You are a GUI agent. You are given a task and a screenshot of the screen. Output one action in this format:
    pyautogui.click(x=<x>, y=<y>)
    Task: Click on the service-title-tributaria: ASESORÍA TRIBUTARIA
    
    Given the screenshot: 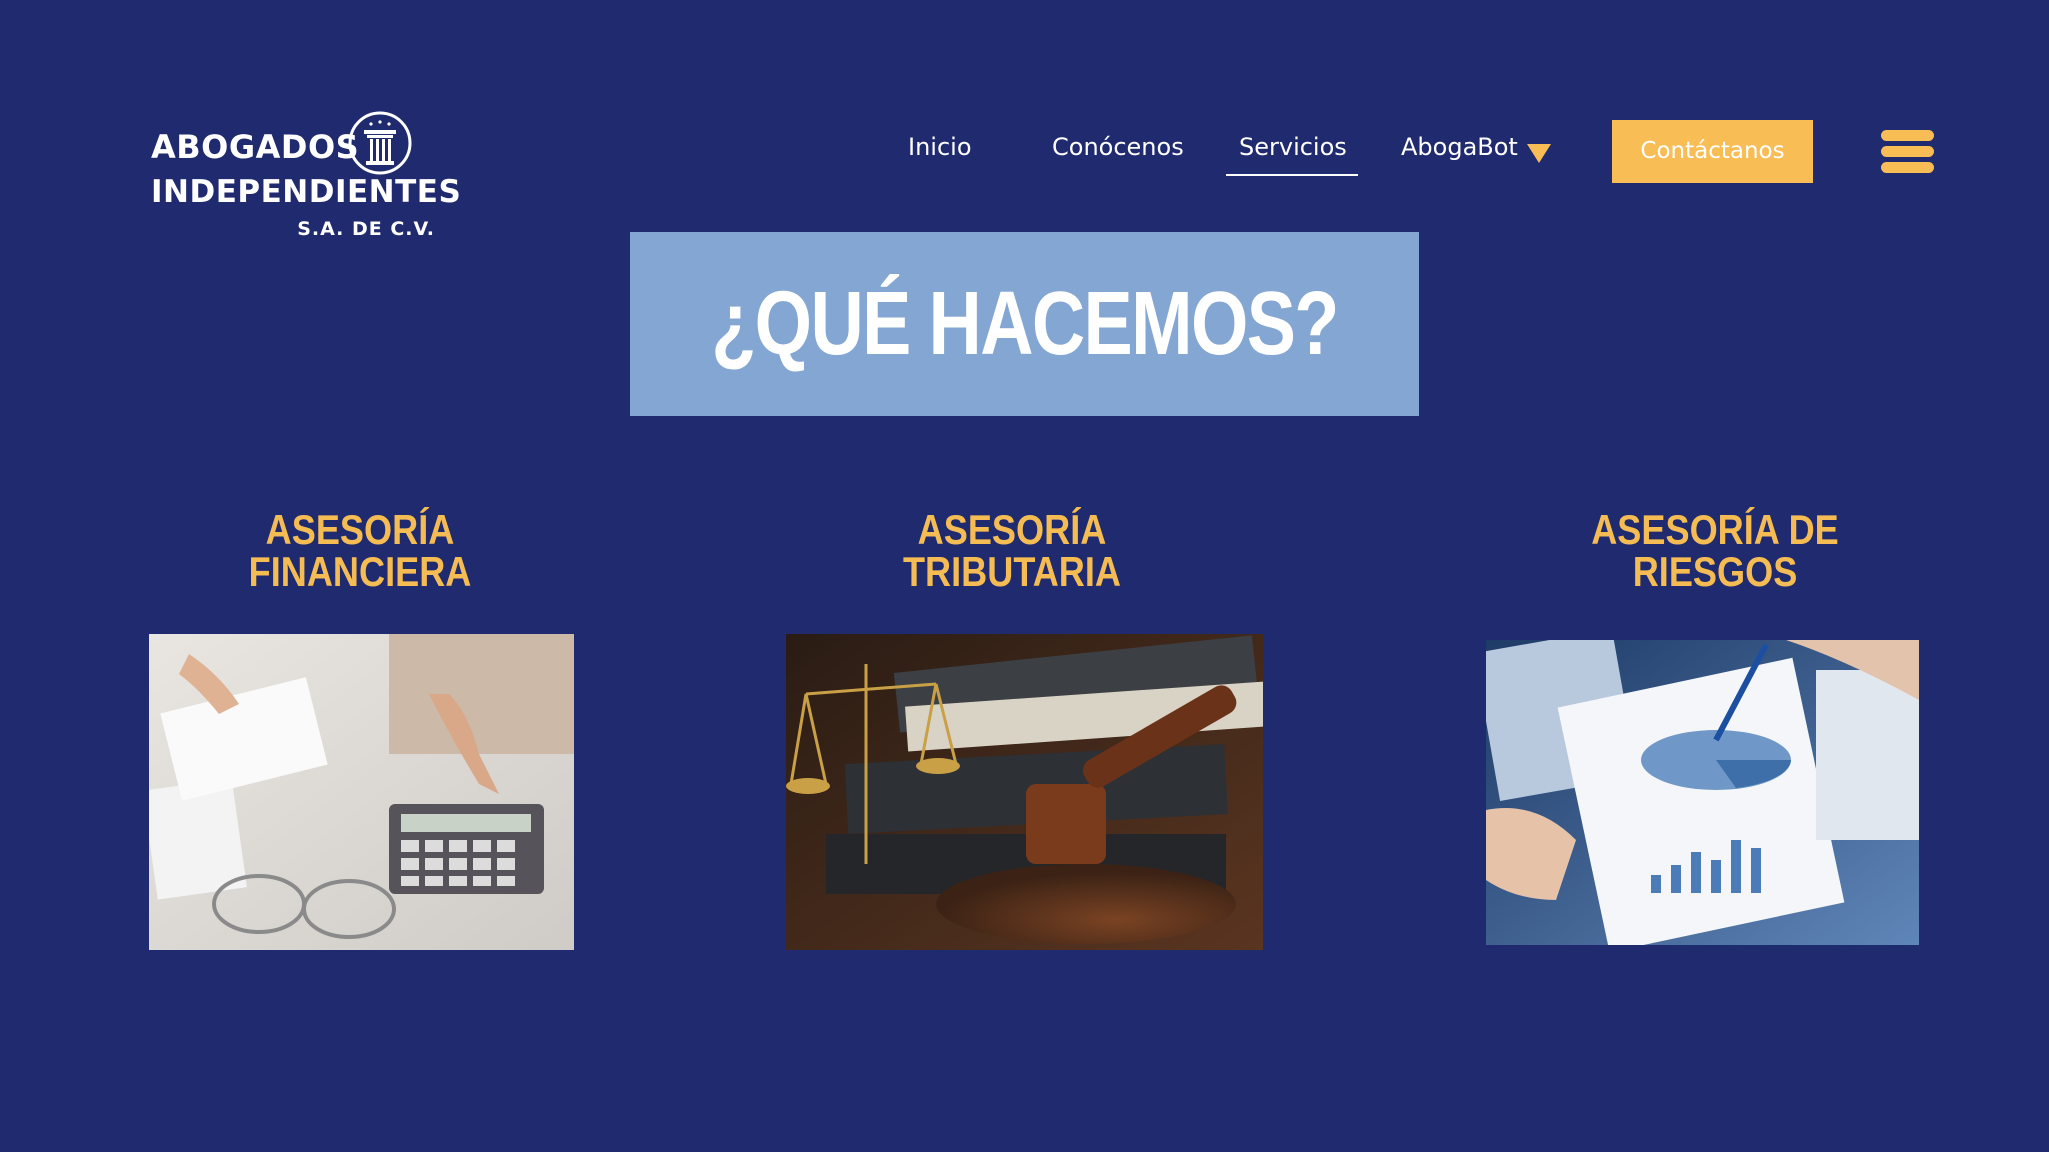 What is the action you would take?
    pyautogui.click(x=1012, y=551)
    